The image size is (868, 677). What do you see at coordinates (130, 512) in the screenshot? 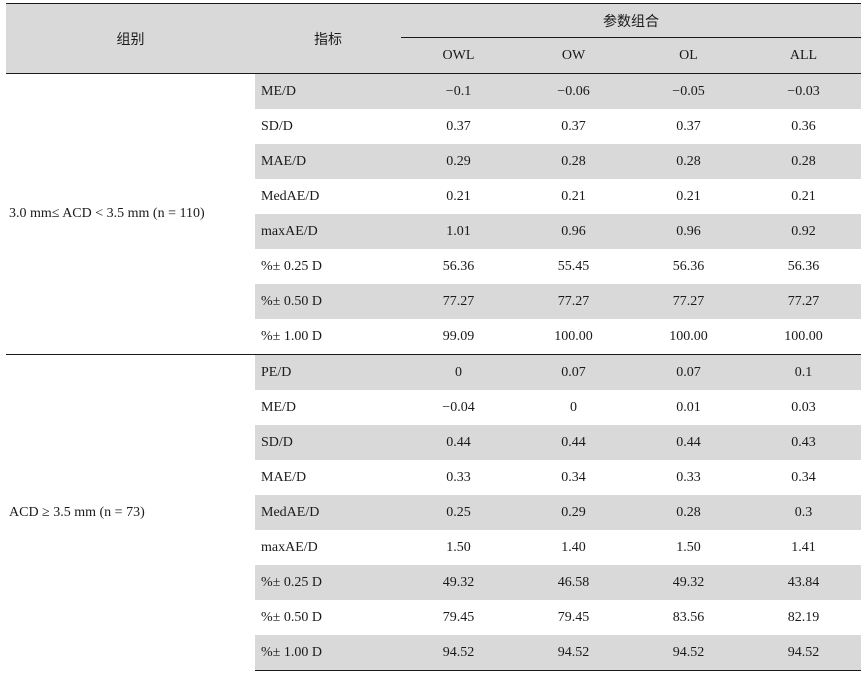
I see `group-label: ACD ≥ 3.5 mm (n = 73)` at bounding box center [130, 512].